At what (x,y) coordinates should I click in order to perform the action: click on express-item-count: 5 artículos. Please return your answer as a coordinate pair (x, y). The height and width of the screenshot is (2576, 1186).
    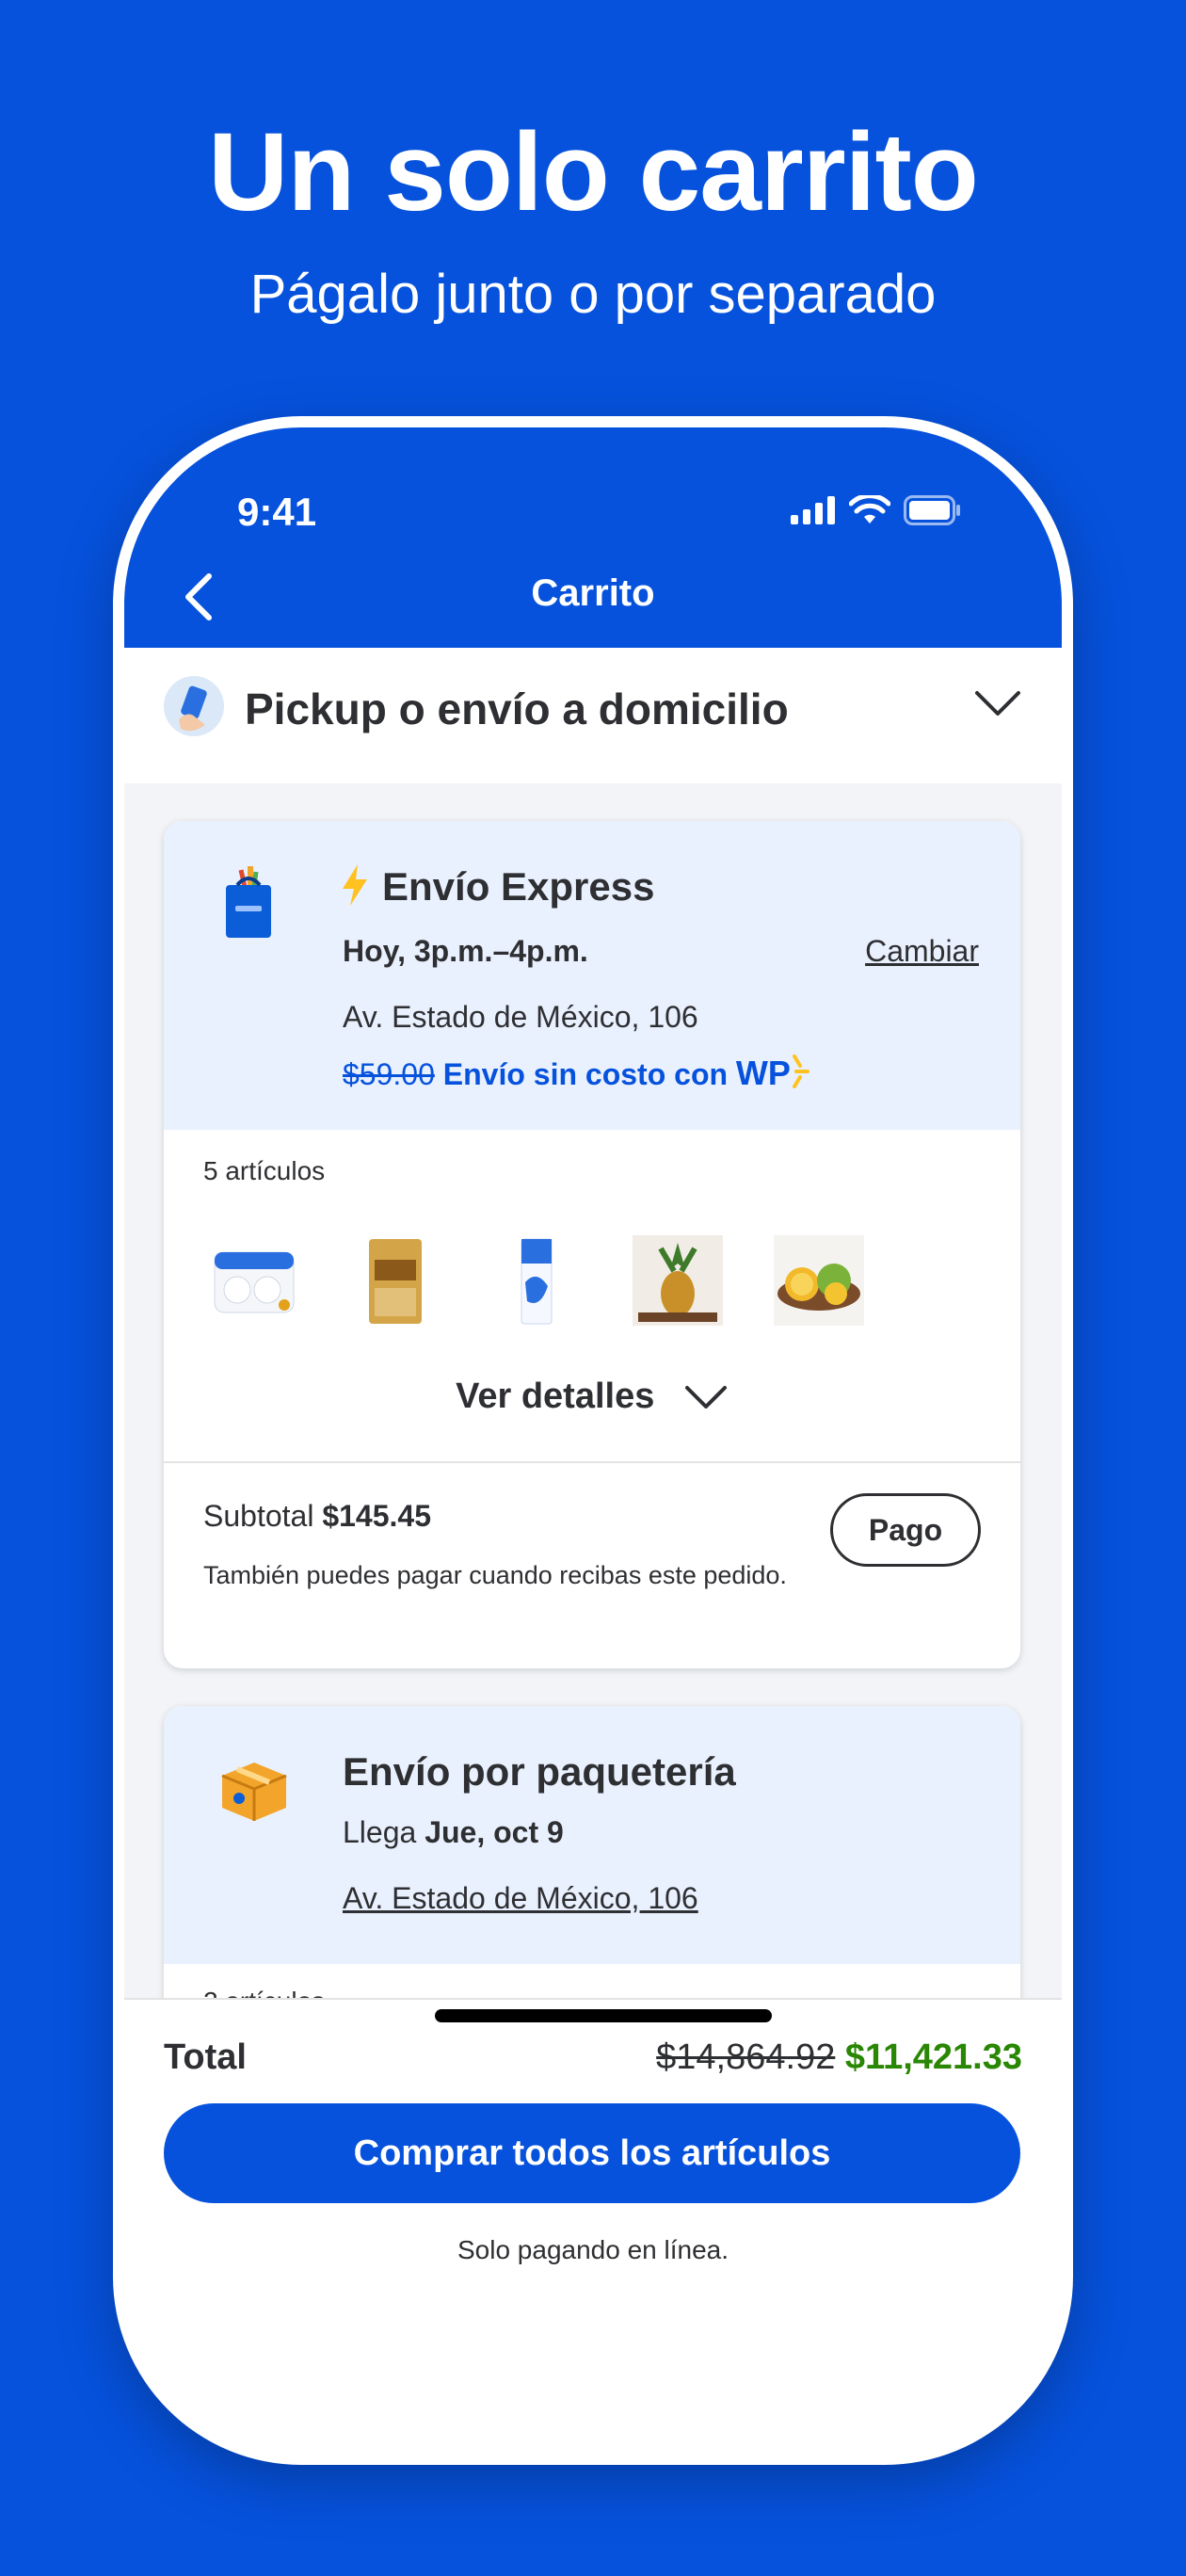
    Looking at the image, I should click on (264, 1170).